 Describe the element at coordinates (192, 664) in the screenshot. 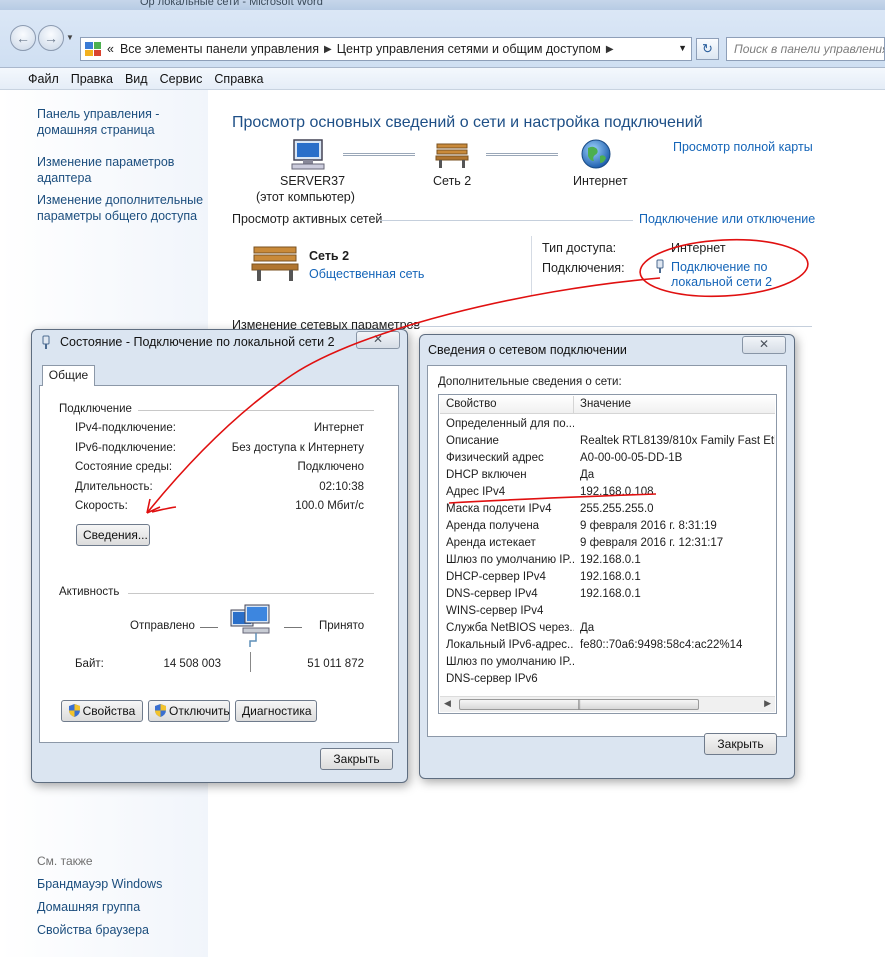

I see `bytes-sent-value: 14 508 003` at that location.